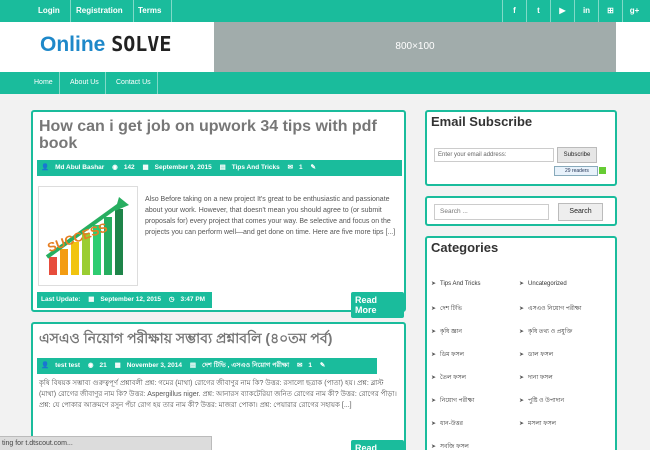 This screenshot has height=450, width=650. What do you see at coordinates (61, 299) in the screenshot?
I see `update-label: Last Update:` at bounding box center [61, 299].